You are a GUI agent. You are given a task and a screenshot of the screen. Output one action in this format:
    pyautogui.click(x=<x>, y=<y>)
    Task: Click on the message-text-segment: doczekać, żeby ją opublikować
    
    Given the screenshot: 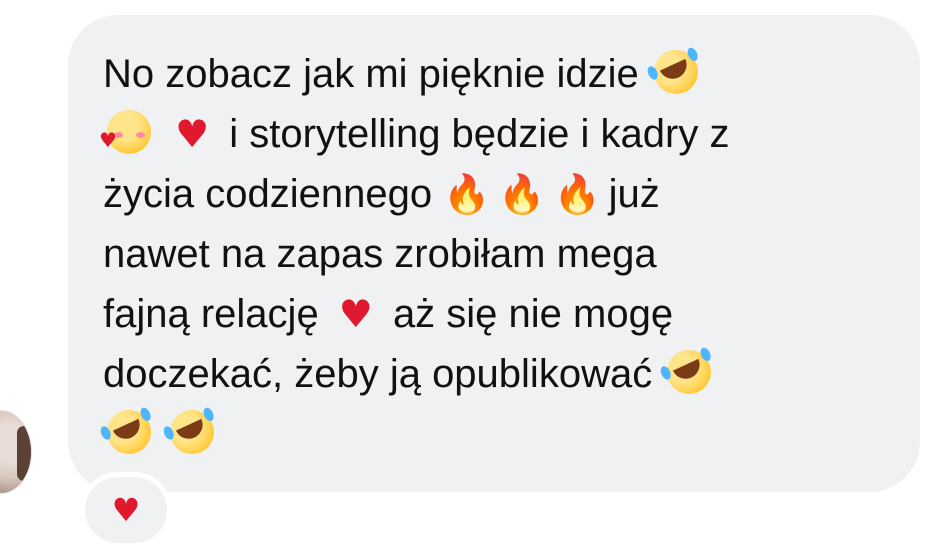 What is the action you would take?
    pyautogui.click(x=378, y=374)
    